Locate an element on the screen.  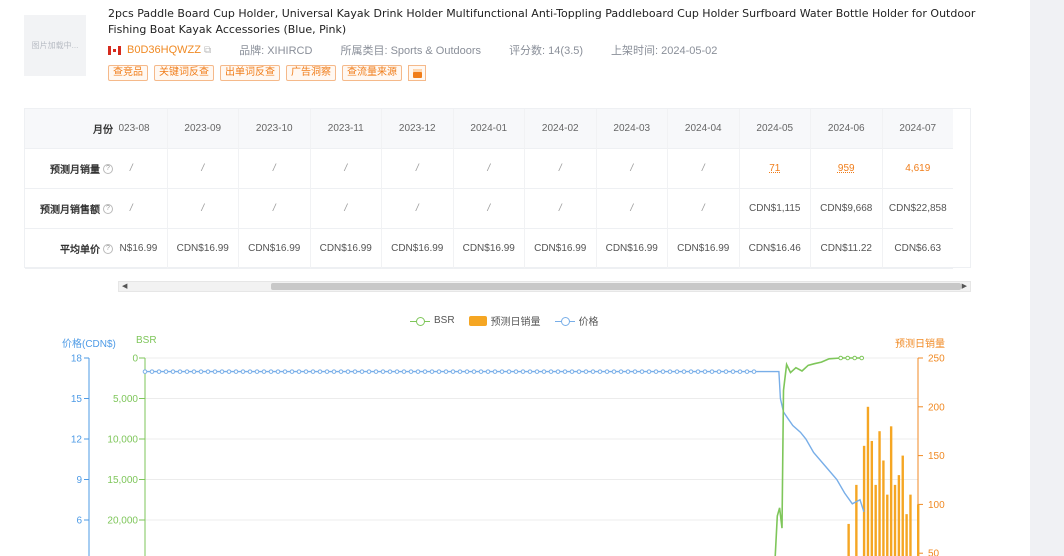
units-tick-label: 200 is located at coordinates (936, 407).